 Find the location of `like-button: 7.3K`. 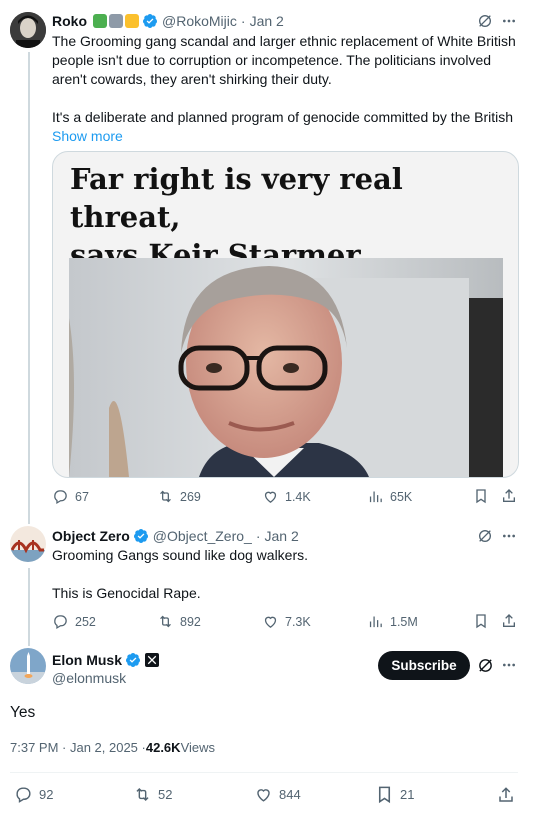

like-button: 7.3K is located at coordinates (286, 621).